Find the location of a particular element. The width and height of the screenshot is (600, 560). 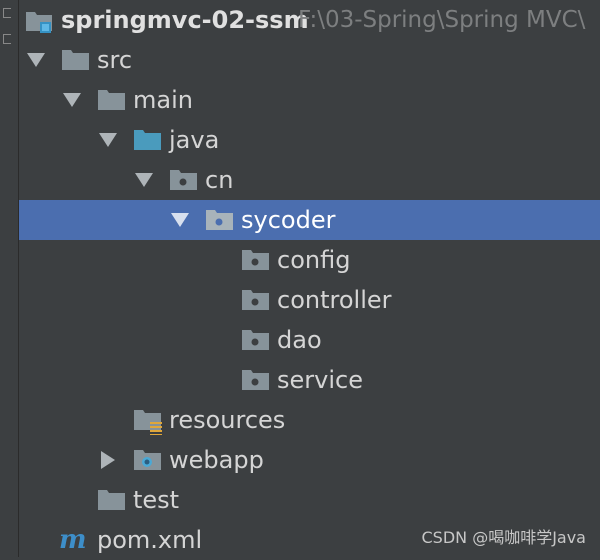

tree-node-controller: controller is located at coordinates (309, 300).